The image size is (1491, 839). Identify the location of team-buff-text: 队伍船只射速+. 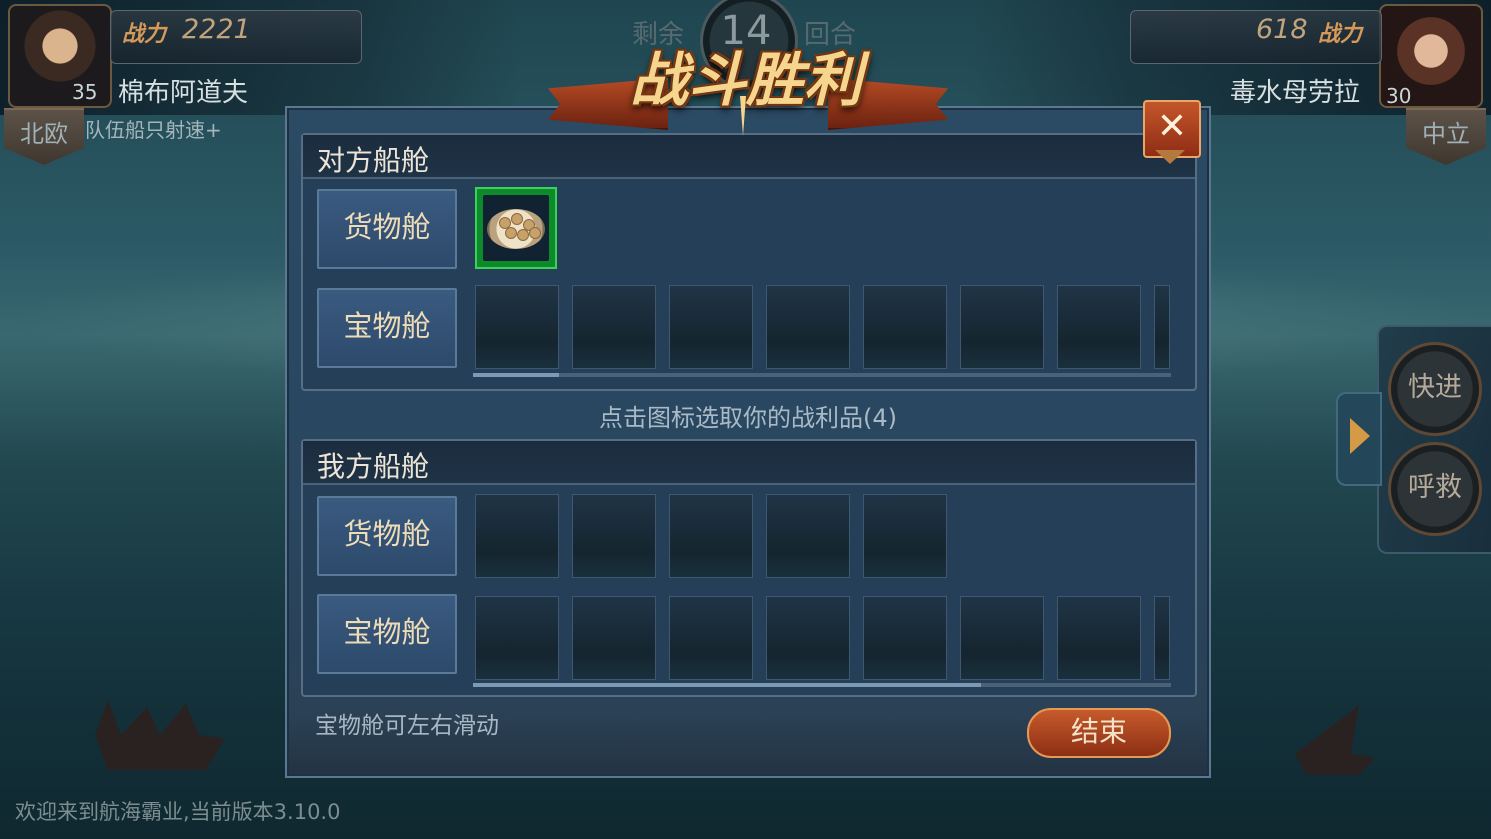
(153, 130).